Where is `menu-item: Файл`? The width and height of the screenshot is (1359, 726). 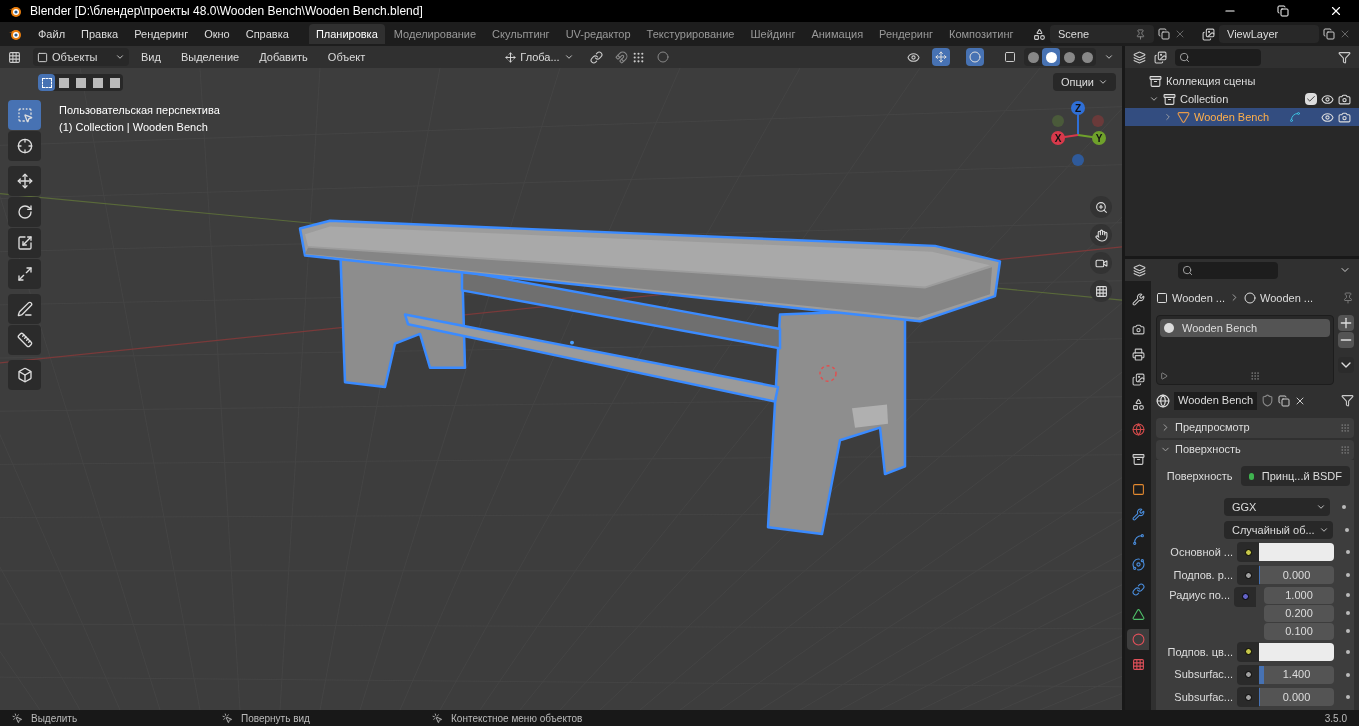 menu-item: Файл is located at coordinates (52, 34).